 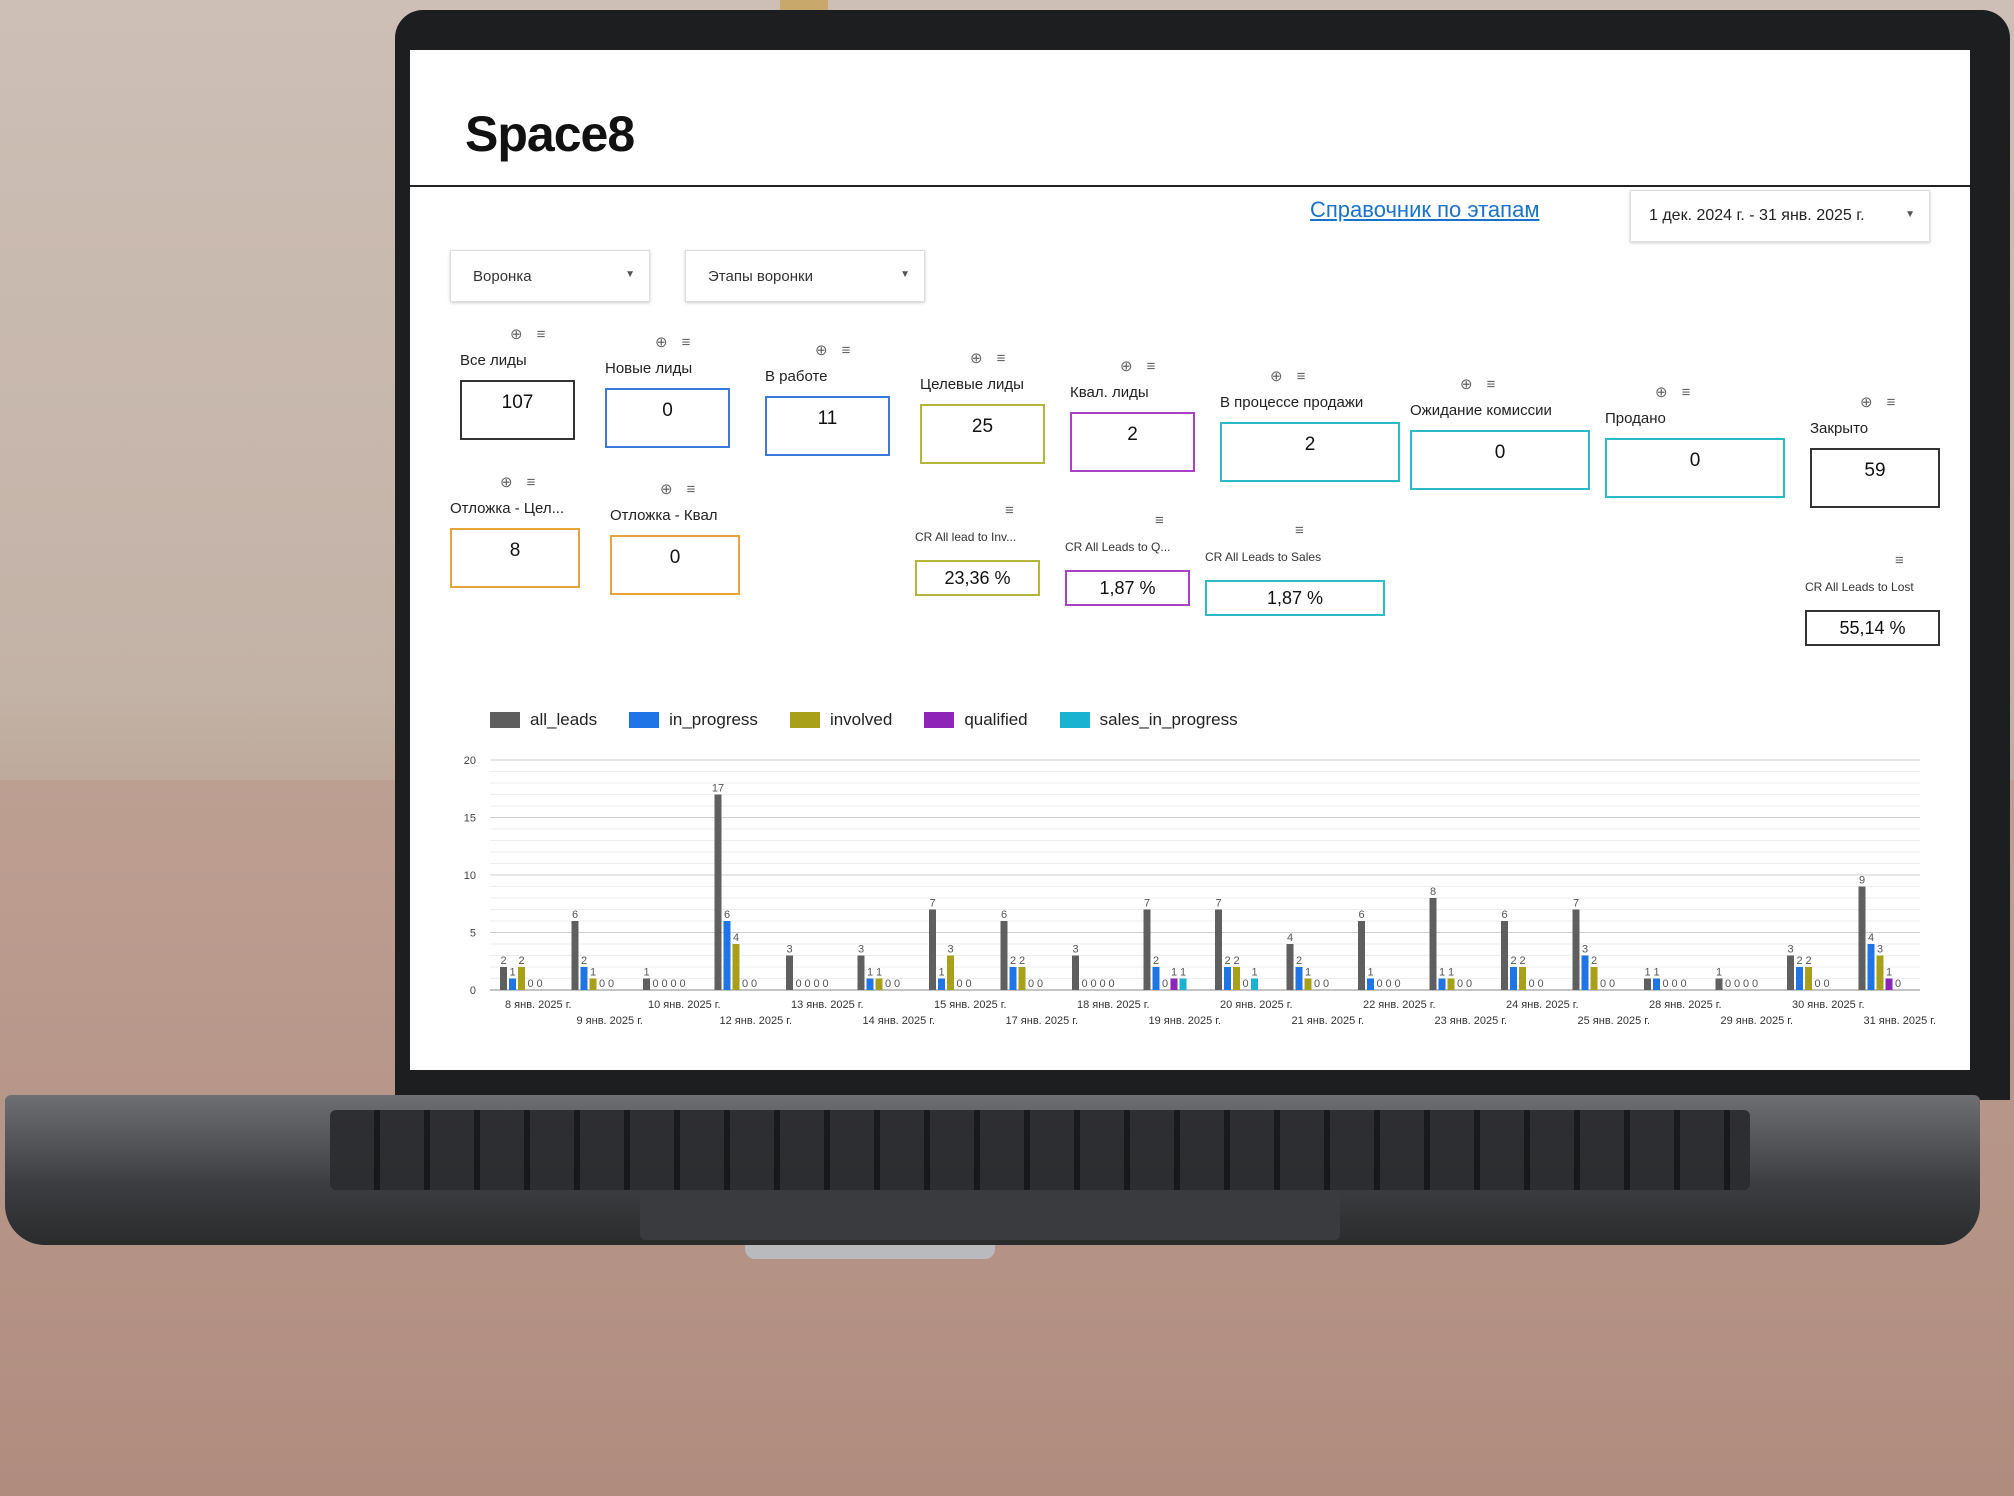 What do you see at coordinates (760, 276) in the screenshot?
I see `funnel-stages-dropdown-label: Этапы воронки` at bounding box center [760, 276].